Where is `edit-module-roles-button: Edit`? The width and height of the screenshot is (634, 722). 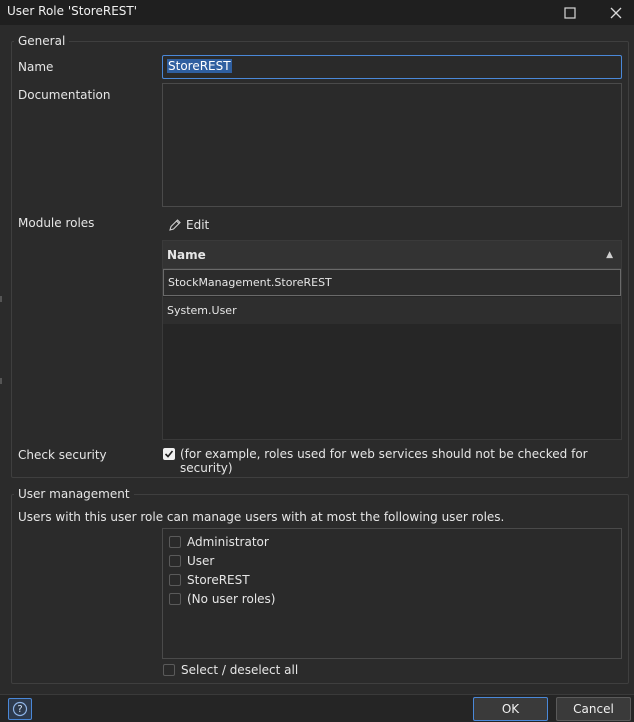
edit-module-roles-button: Edit is located at coordinates (188, 225).